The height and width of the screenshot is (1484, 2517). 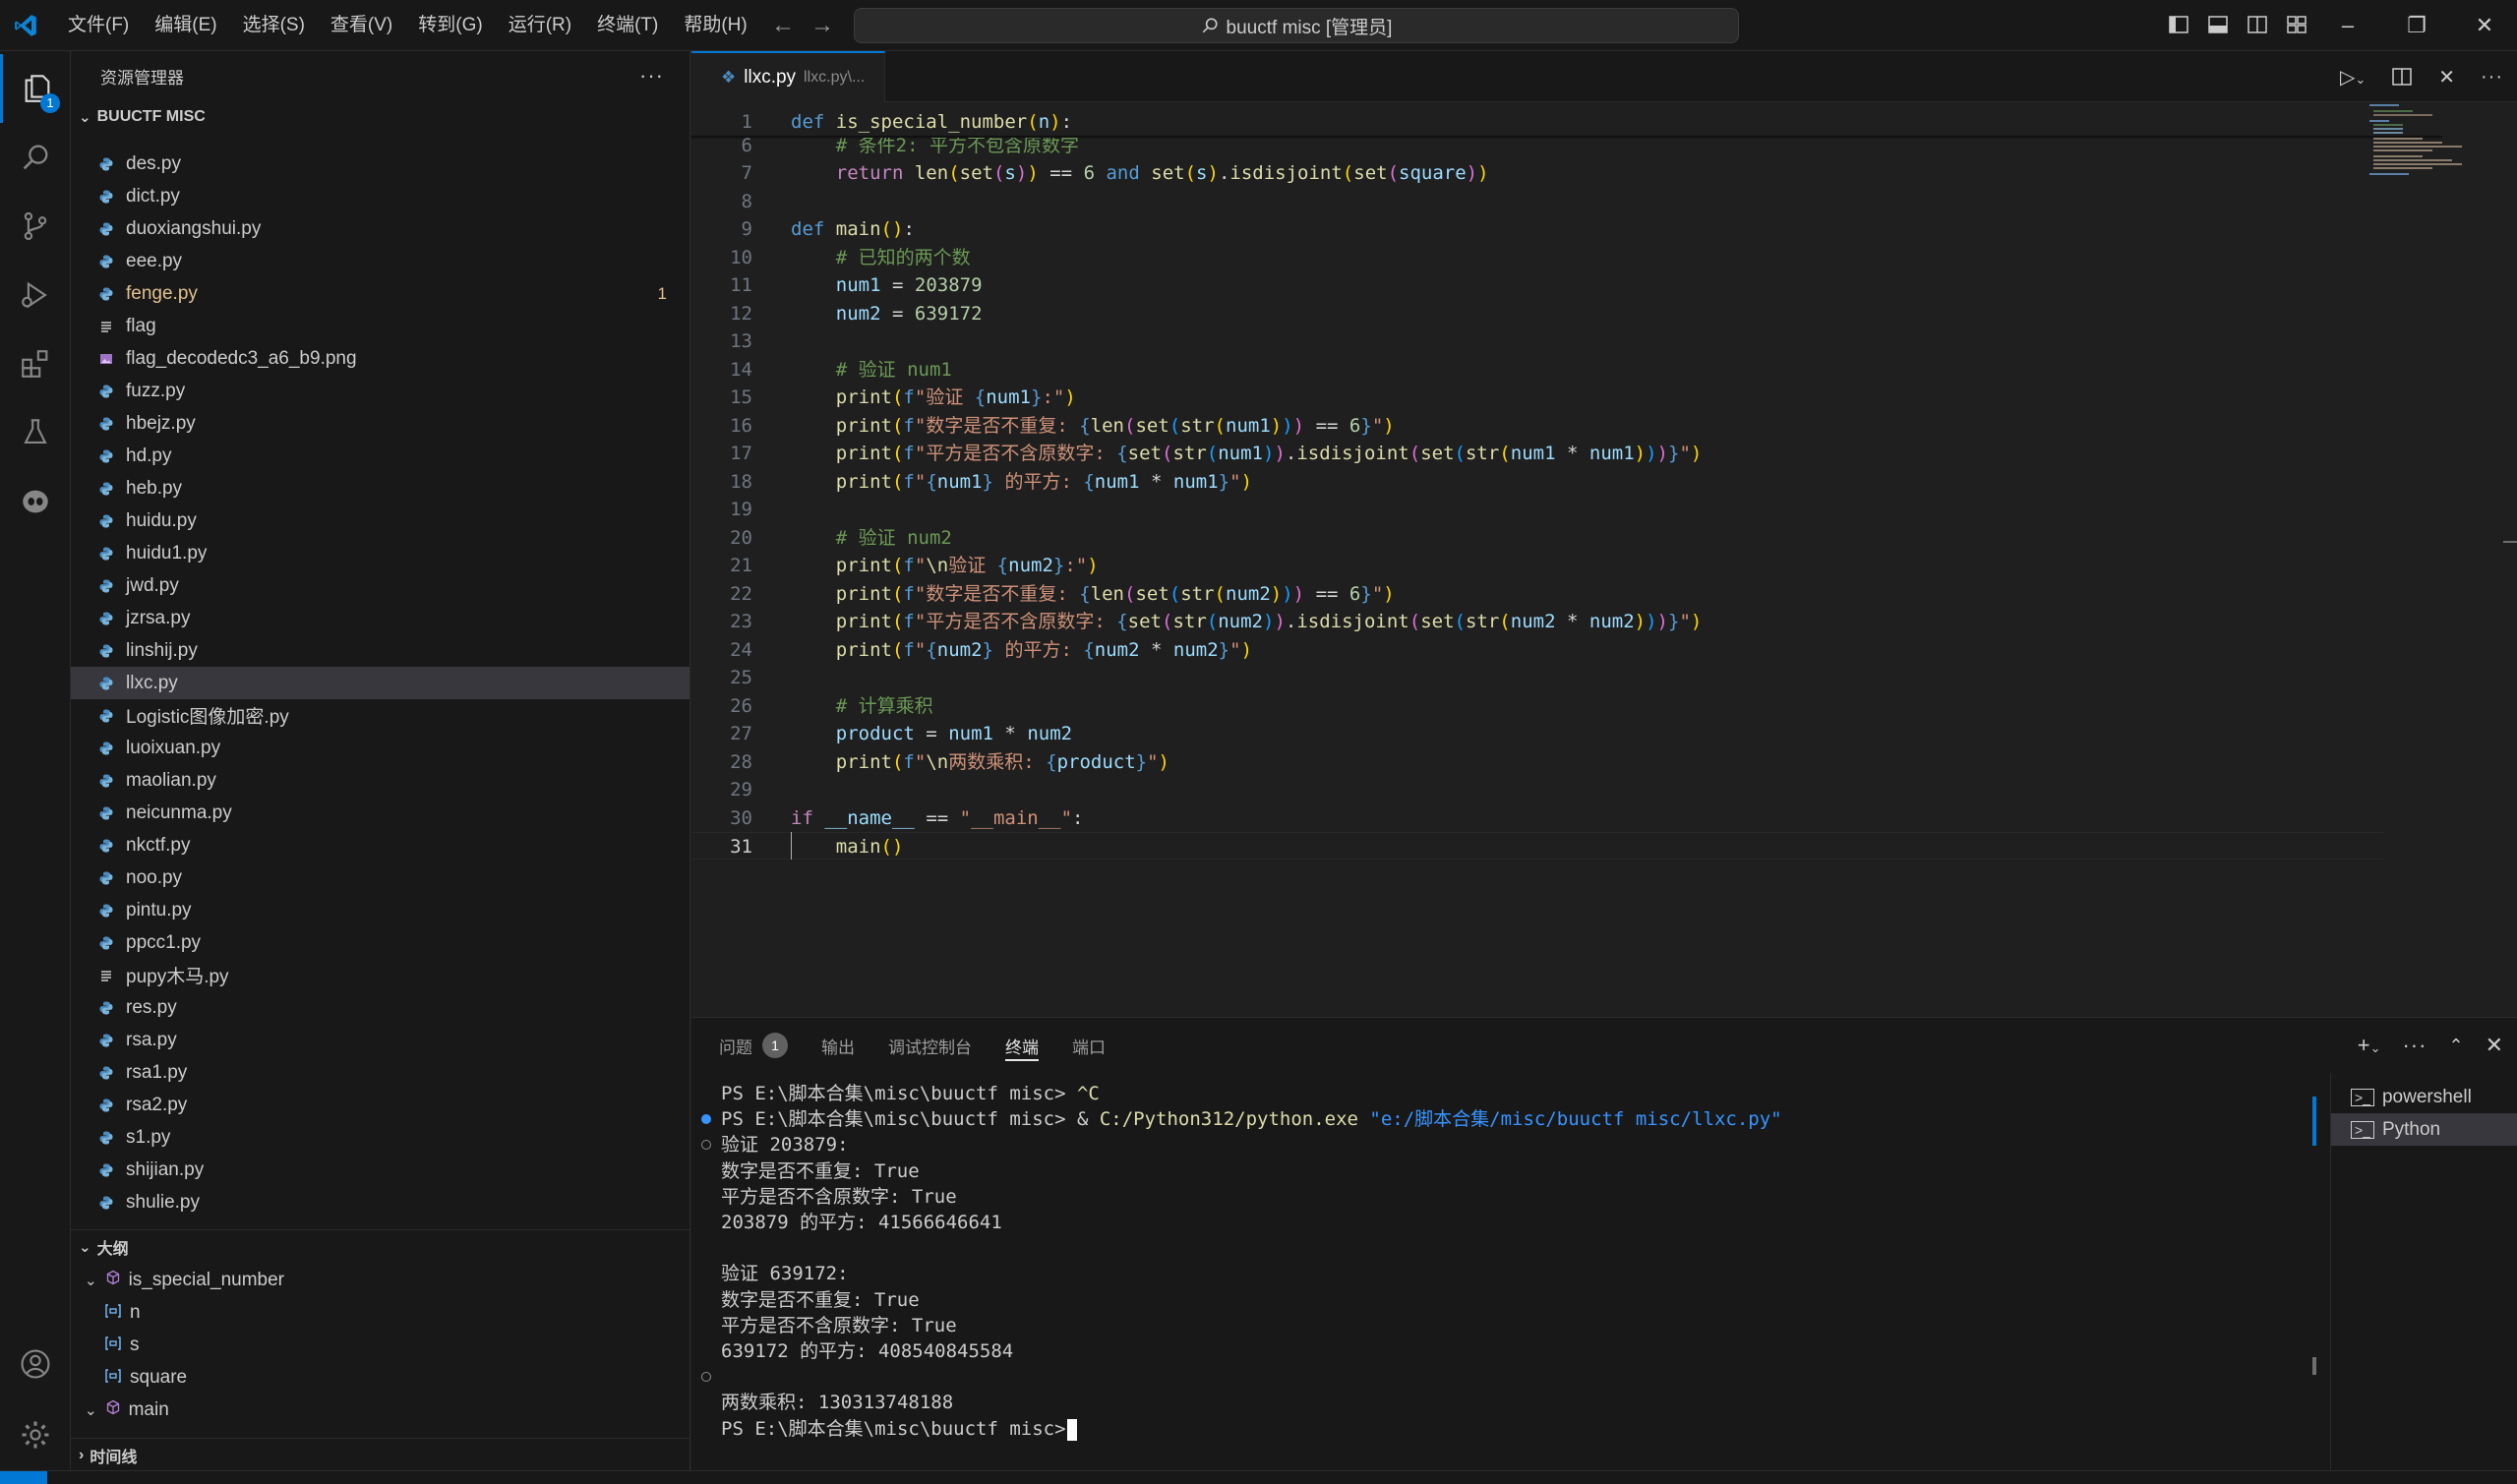 I want to click on file-tree-item: pupy木马.py, so click(x=380, y=975).